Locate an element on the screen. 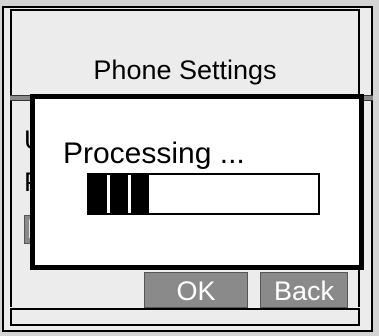 The width and height of the screenshot is (379, 336). softkey-bar: OK Back is located at coordinates (246, 290).